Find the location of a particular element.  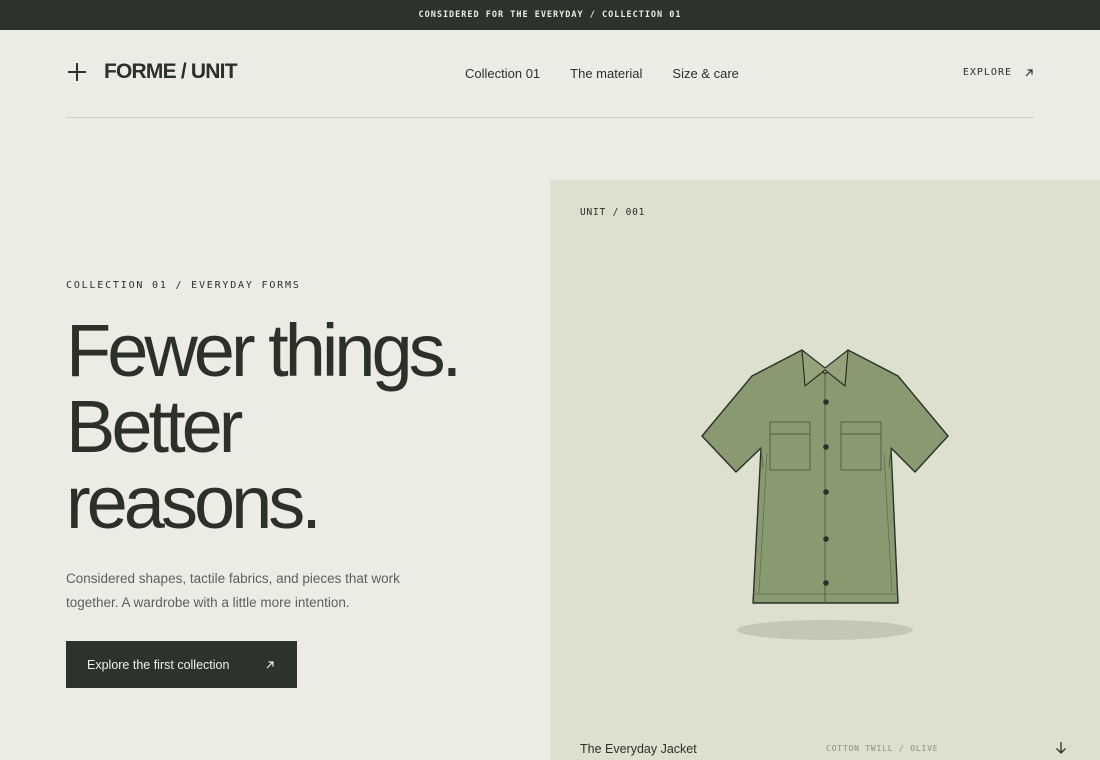

jacket-shadow is located at coordinates (825, 630).